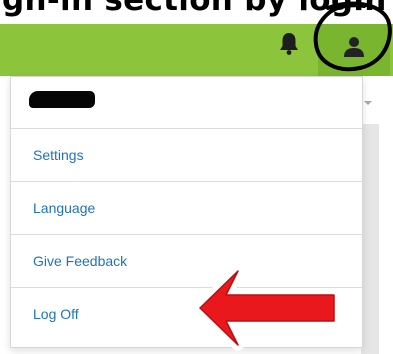  What do you see at coordinates (186, 155) in the screenshot?
I see `menu-item-settings: Settings` at bounding box center [186, 155].